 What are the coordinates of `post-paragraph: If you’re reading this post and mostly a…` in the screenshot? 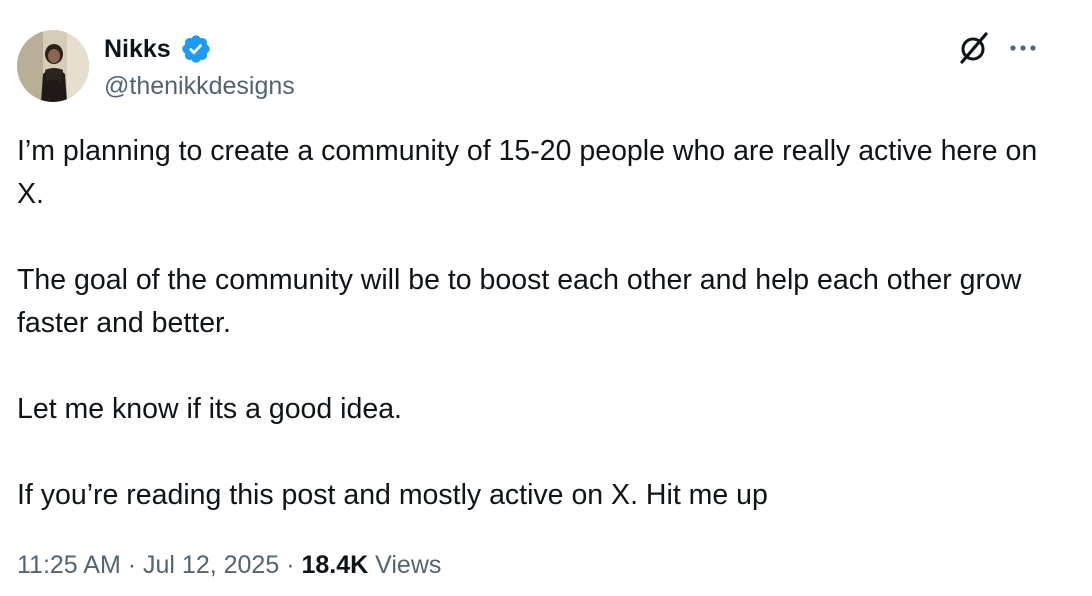 It's located at (392, 495).